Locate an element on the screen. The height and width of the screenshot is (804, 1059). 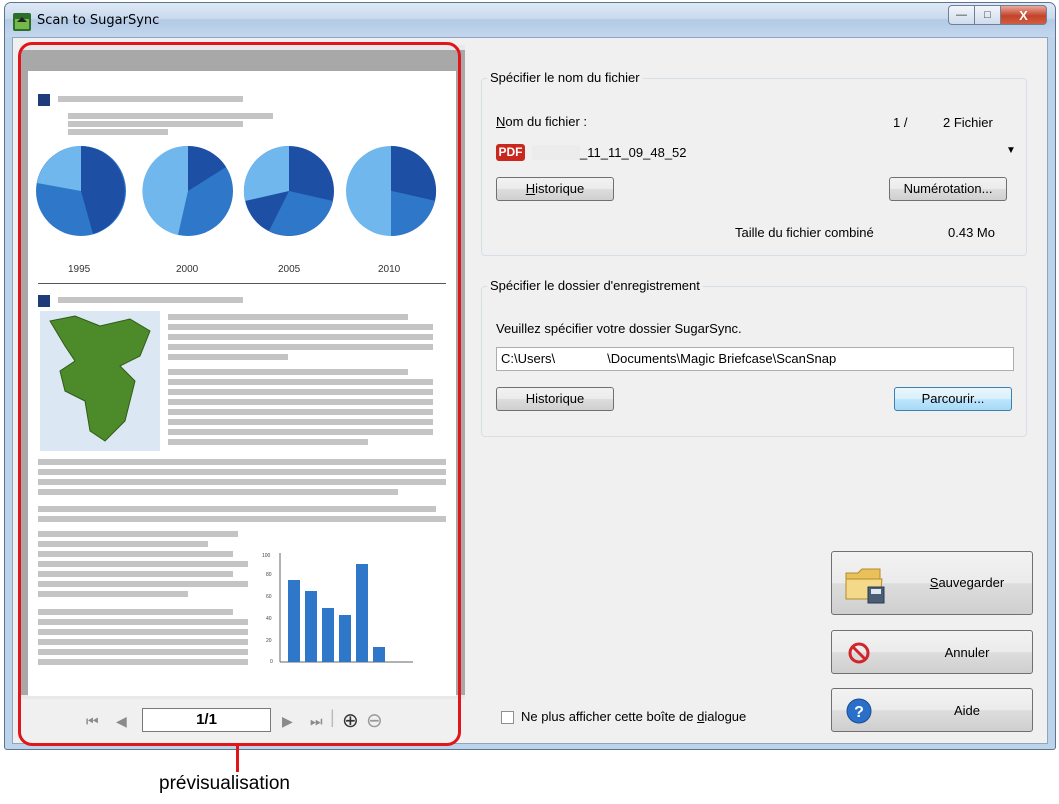
chevron-down-icon: ▼ is located at coordinates (1011, 150).